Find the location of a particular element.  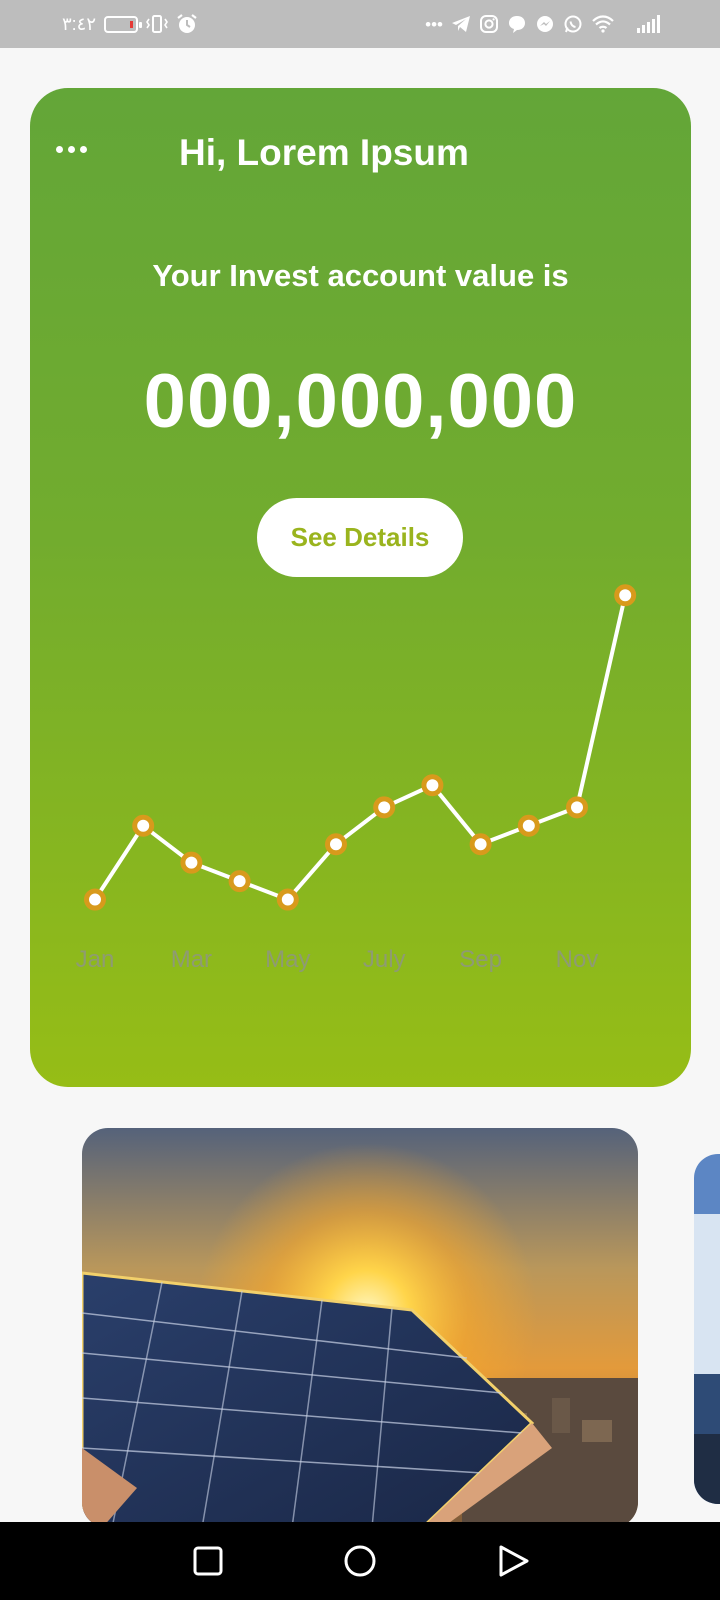

vibrate-icon is located at coordinates (157, 24).